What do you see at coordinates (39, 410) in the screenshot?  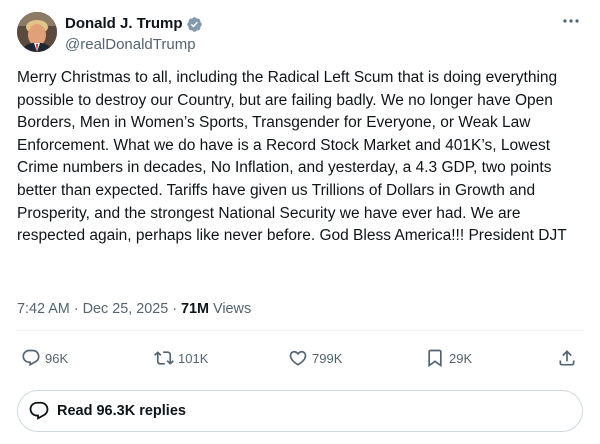 I see `speech-bubble-icon` at bounding box center [39, 410].